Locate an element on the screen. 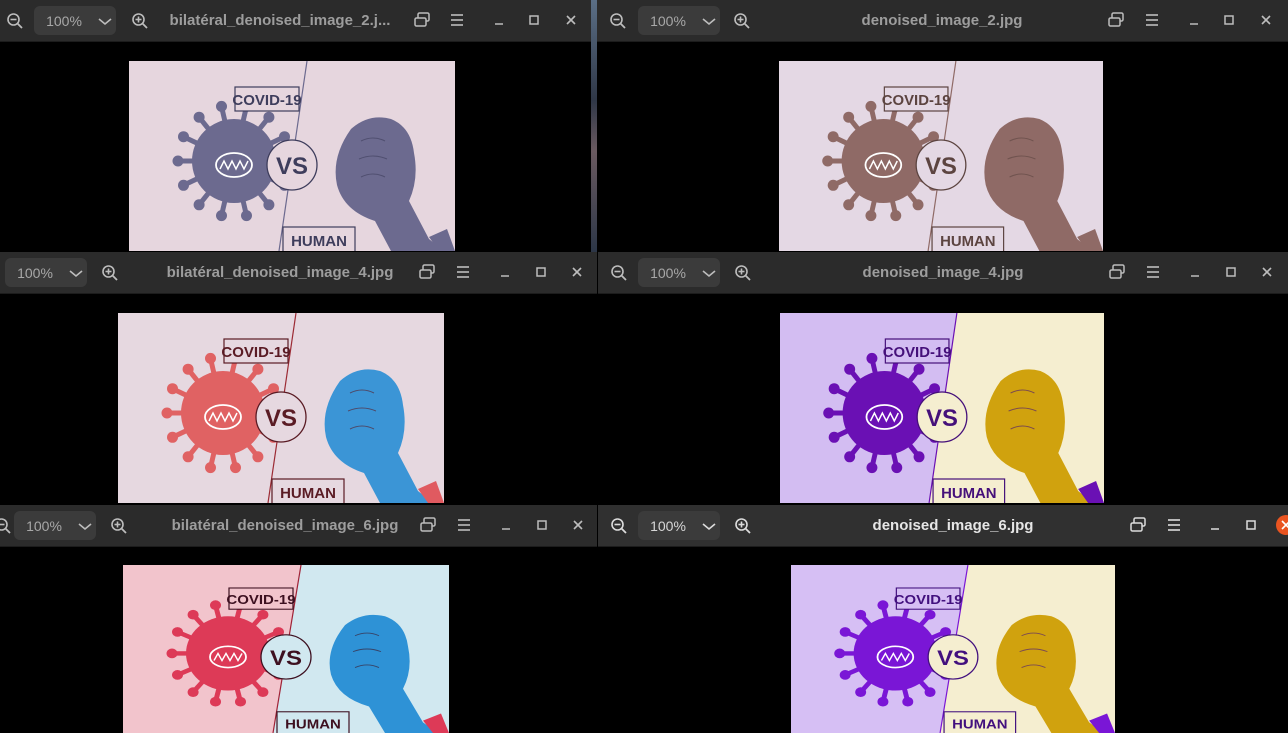  window-title: bilatéral_denoised_image_4.jpg is located at coordinates (280, 272).